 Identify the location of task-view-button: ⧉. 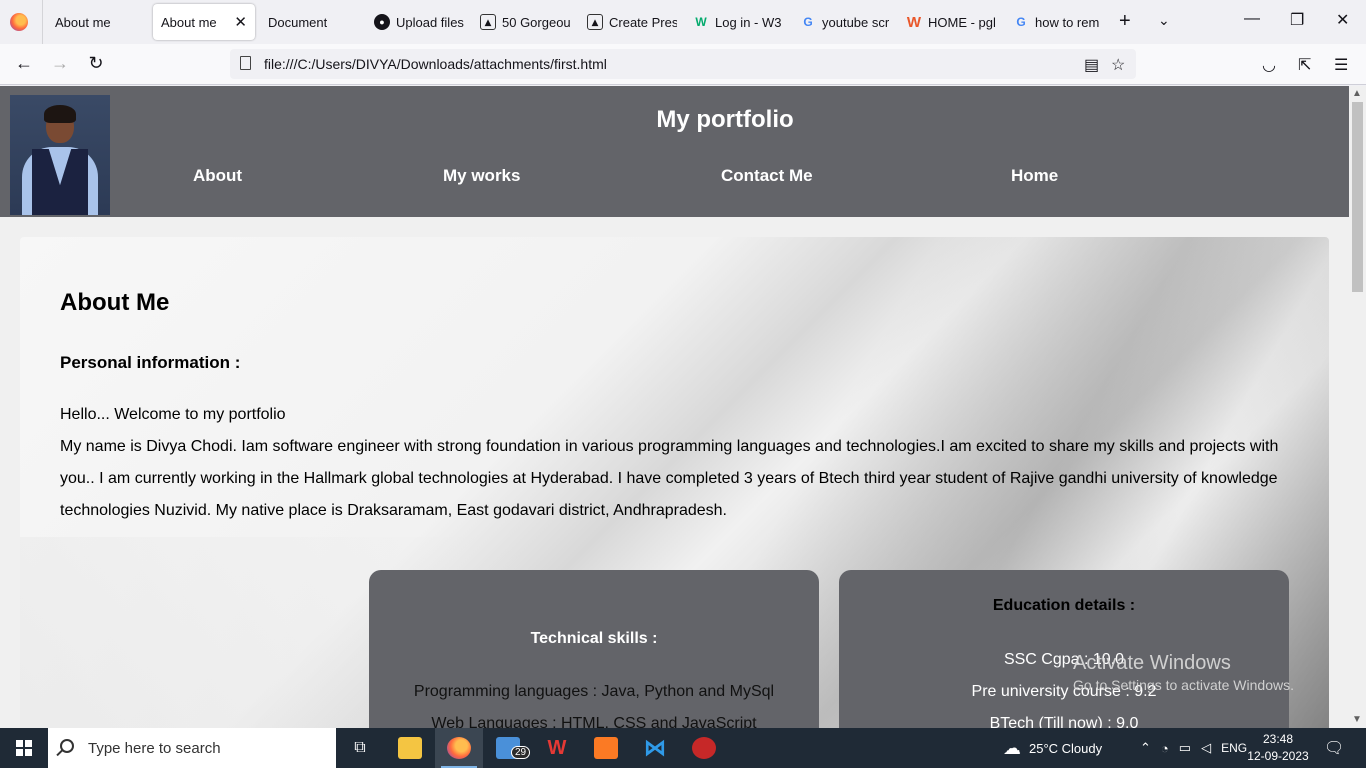
(360, 748).